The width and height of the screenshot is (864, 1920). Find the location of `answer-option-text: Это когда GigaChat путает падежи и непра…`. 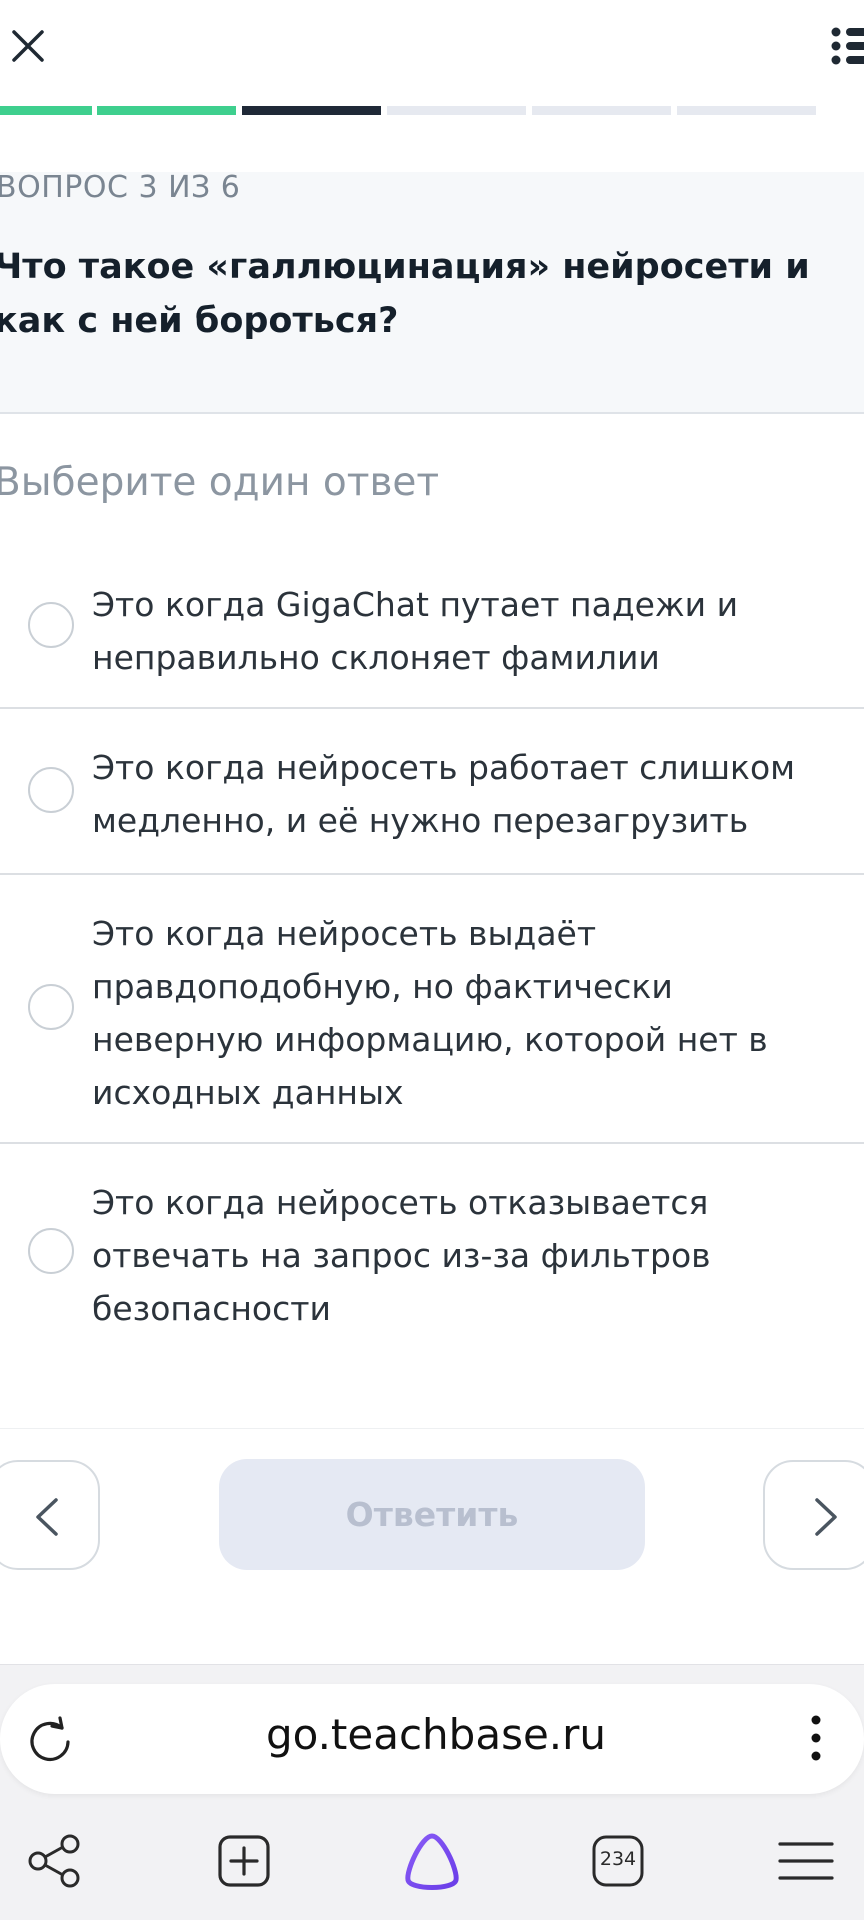

answer-option-text: Это когда GigaChat путает падежи и непра… is located at coordinates (415, 631).